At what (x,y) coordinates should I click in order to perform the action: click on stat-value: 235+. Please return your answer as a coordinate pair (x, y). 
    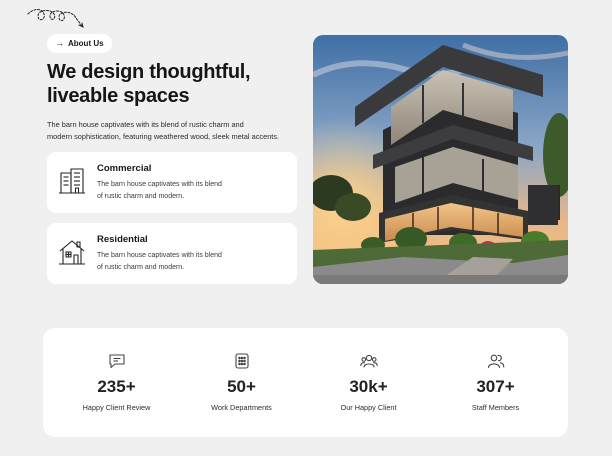
    Looking at the image, I should click on (116, 386).